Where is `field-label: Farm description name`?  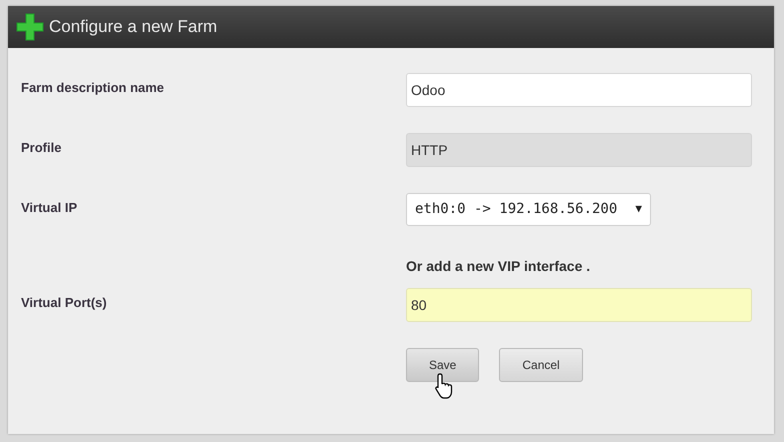 field-label: Farm description name is located at coordinates (93, 88).